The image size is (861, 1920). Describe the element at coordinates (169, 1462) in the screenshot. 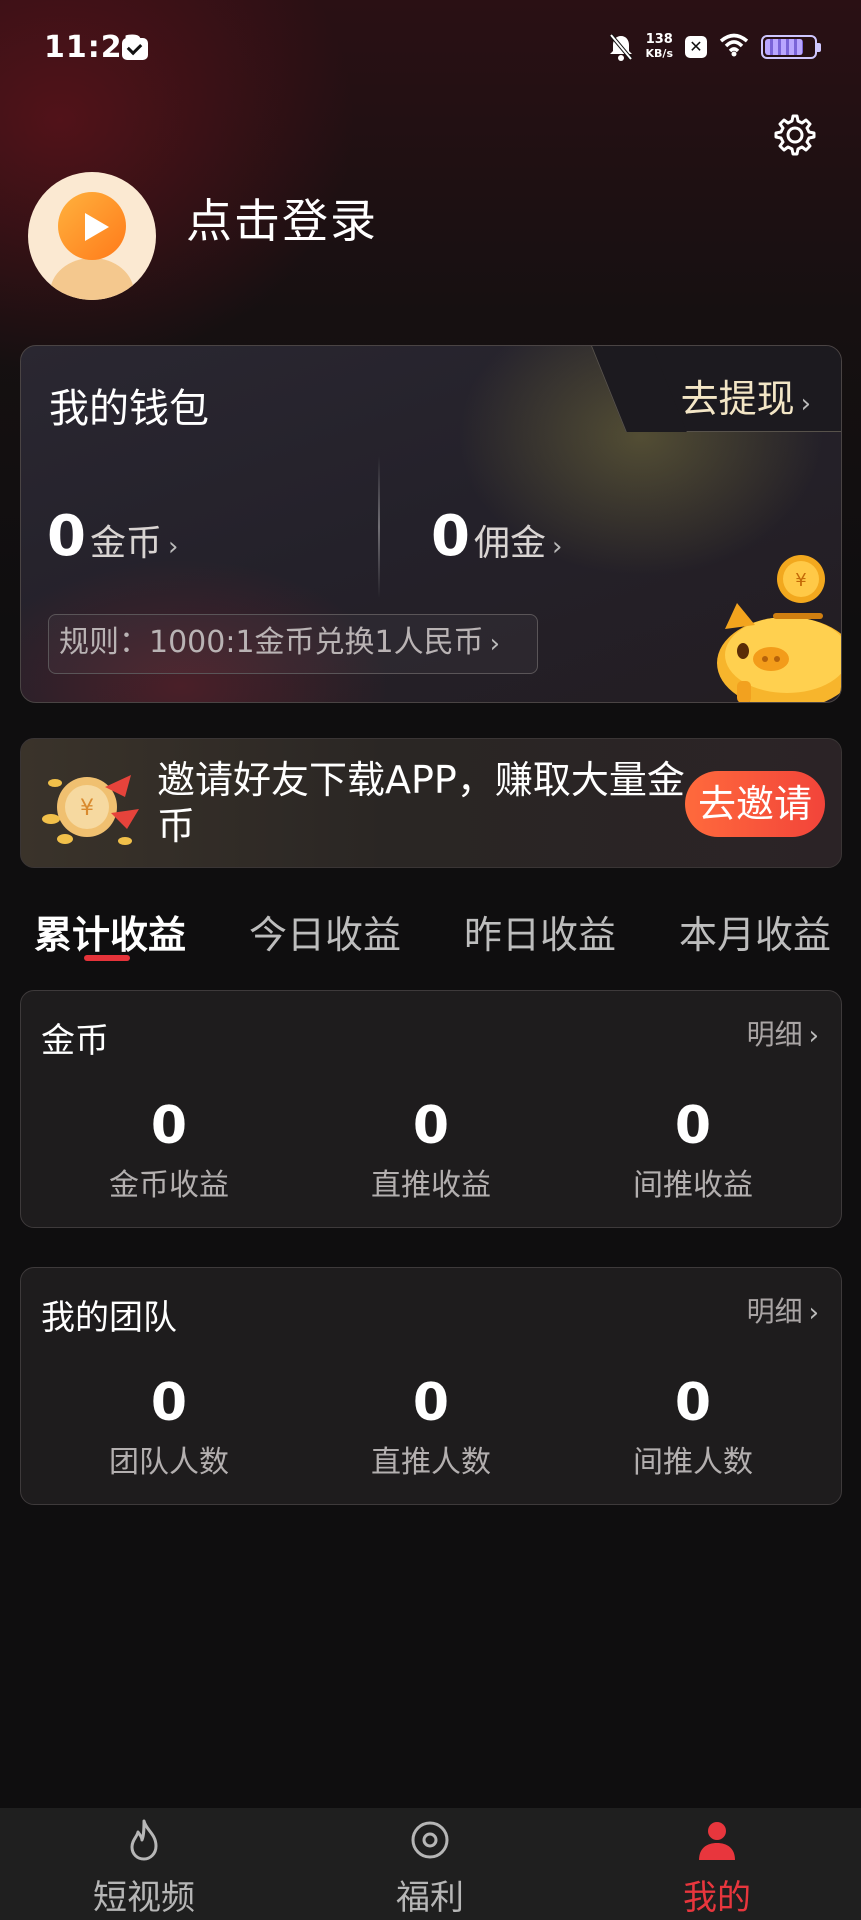

I see `stat-label: 团队人数` at that location.